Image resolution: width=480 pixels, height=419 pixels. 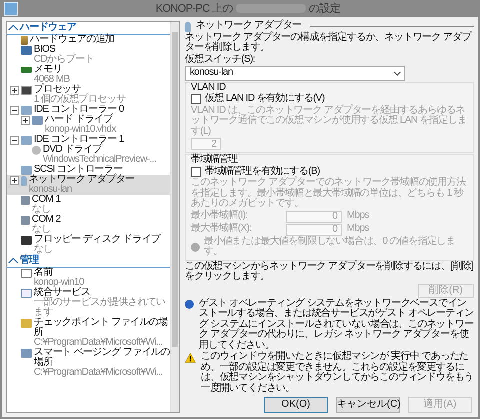 What do you see at coordinates (72, 150) in the screenshot?
I see `item-label: DVD ドライブ` at bounding box center [72, 150].